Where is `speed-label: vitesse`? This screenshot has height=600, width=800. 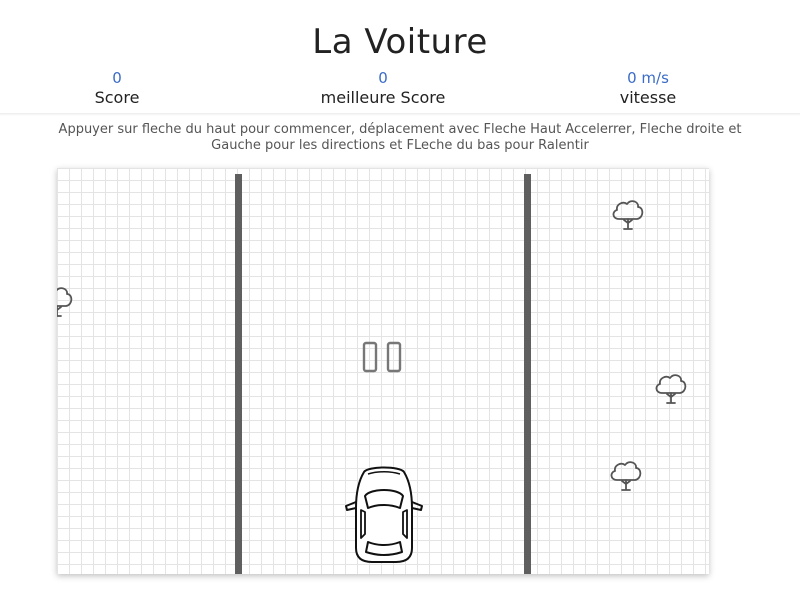
speed-label: vitesse is located at coordinates (648, 97).